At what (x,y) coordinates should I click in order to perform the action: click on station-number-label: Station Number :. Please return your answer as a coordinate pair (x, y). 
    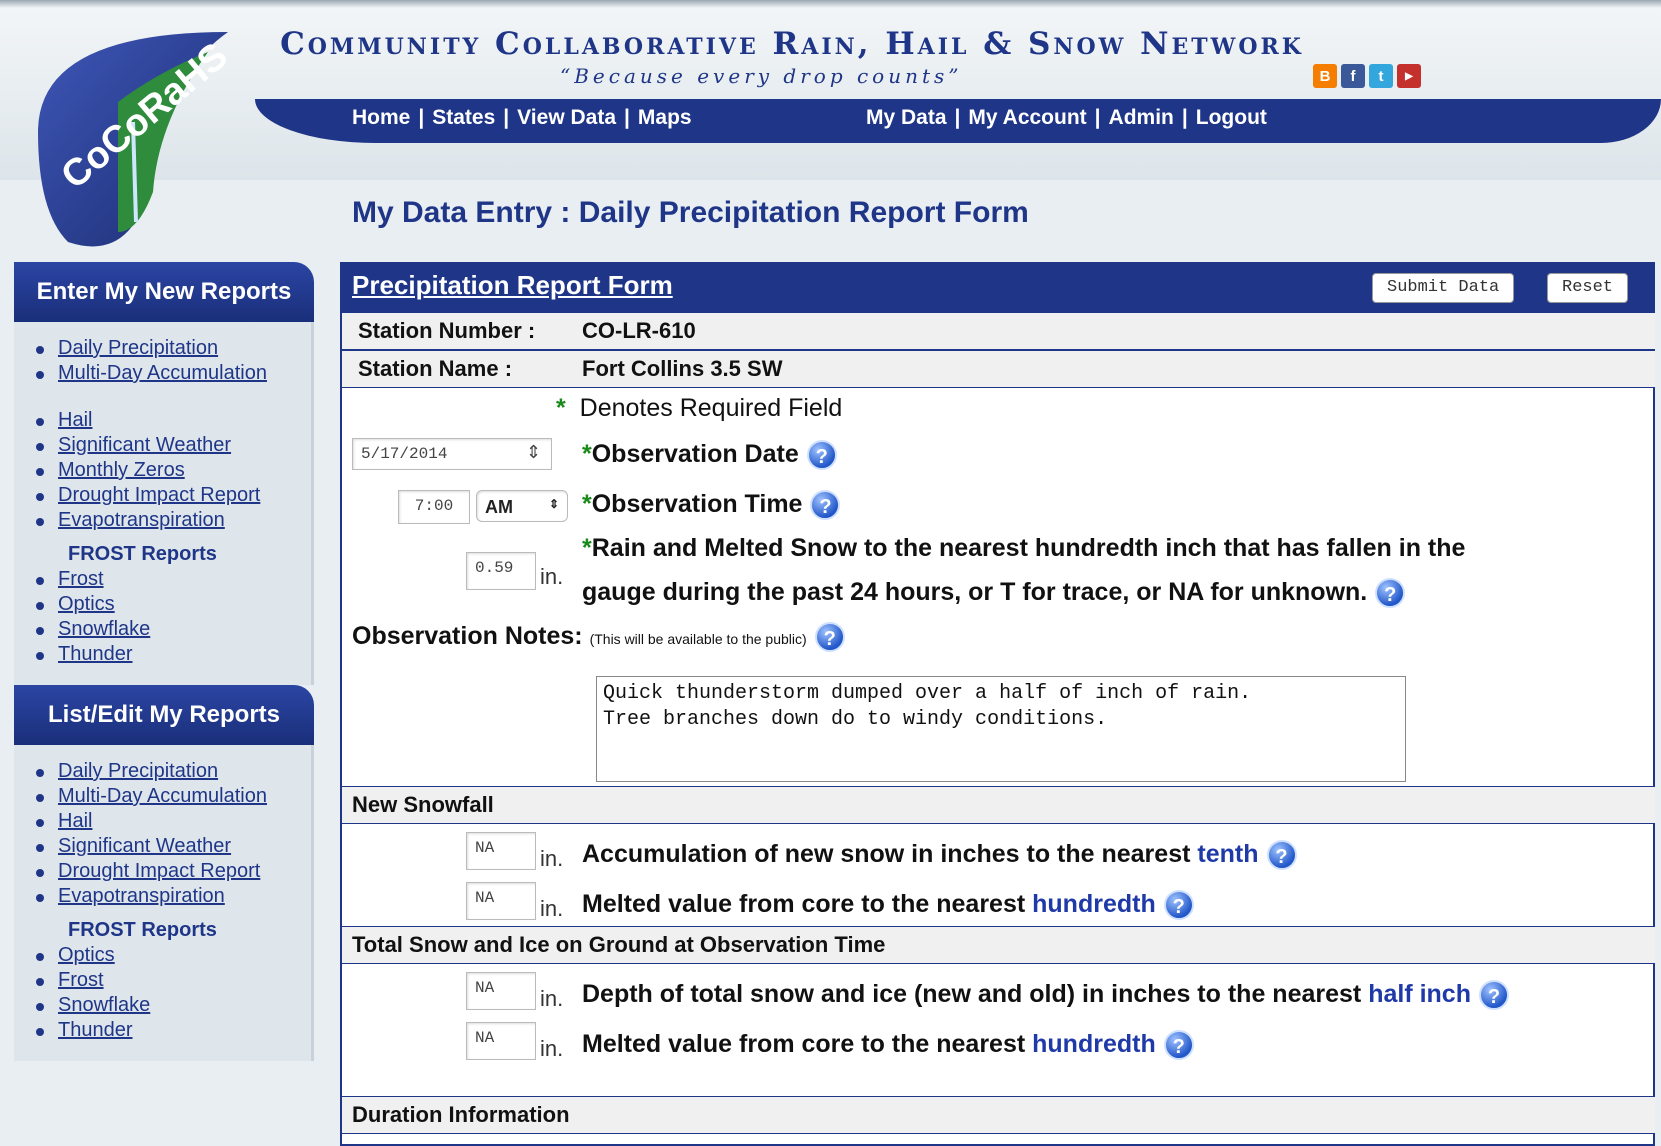
    Looking at the image, I should click on (447, 330).